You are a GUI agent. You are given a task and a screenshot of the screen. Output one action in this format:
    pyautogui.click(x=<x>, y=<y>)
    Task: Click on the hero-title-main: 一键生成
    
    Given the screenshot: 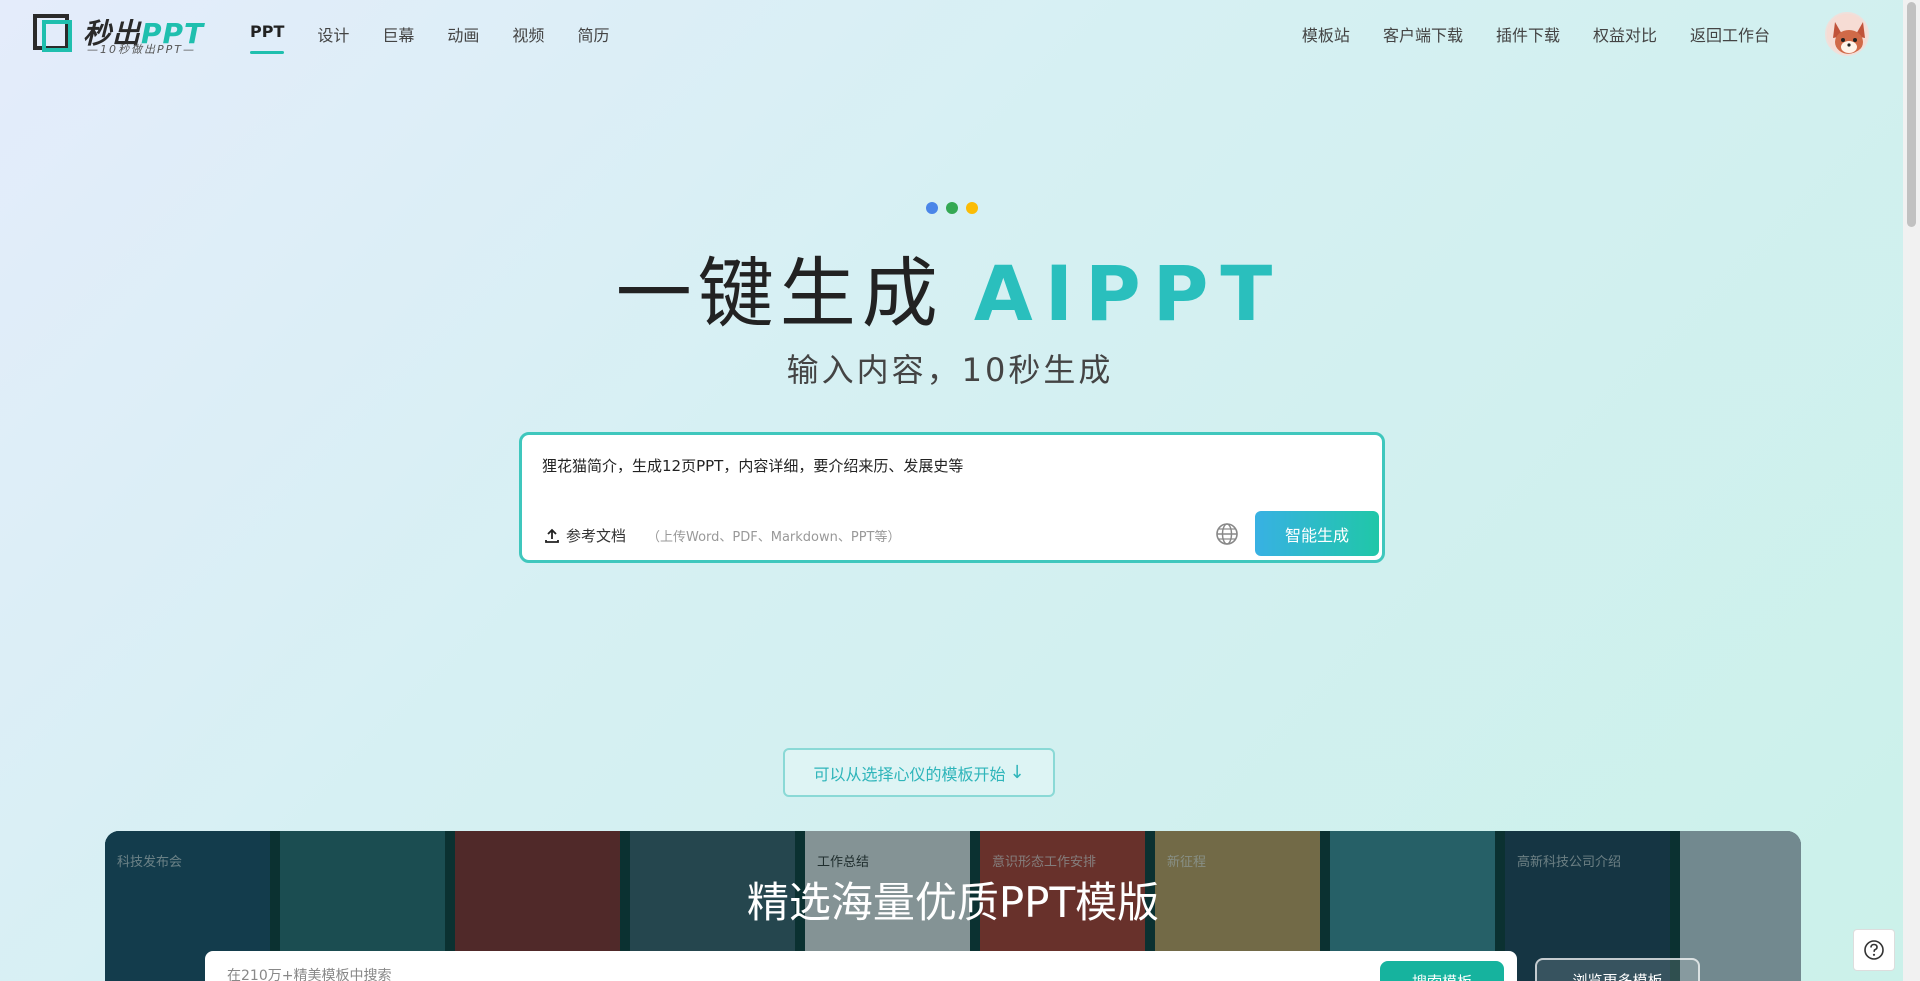 What is the action you would take?
    pyautogui.click(x=779, y=293)
    